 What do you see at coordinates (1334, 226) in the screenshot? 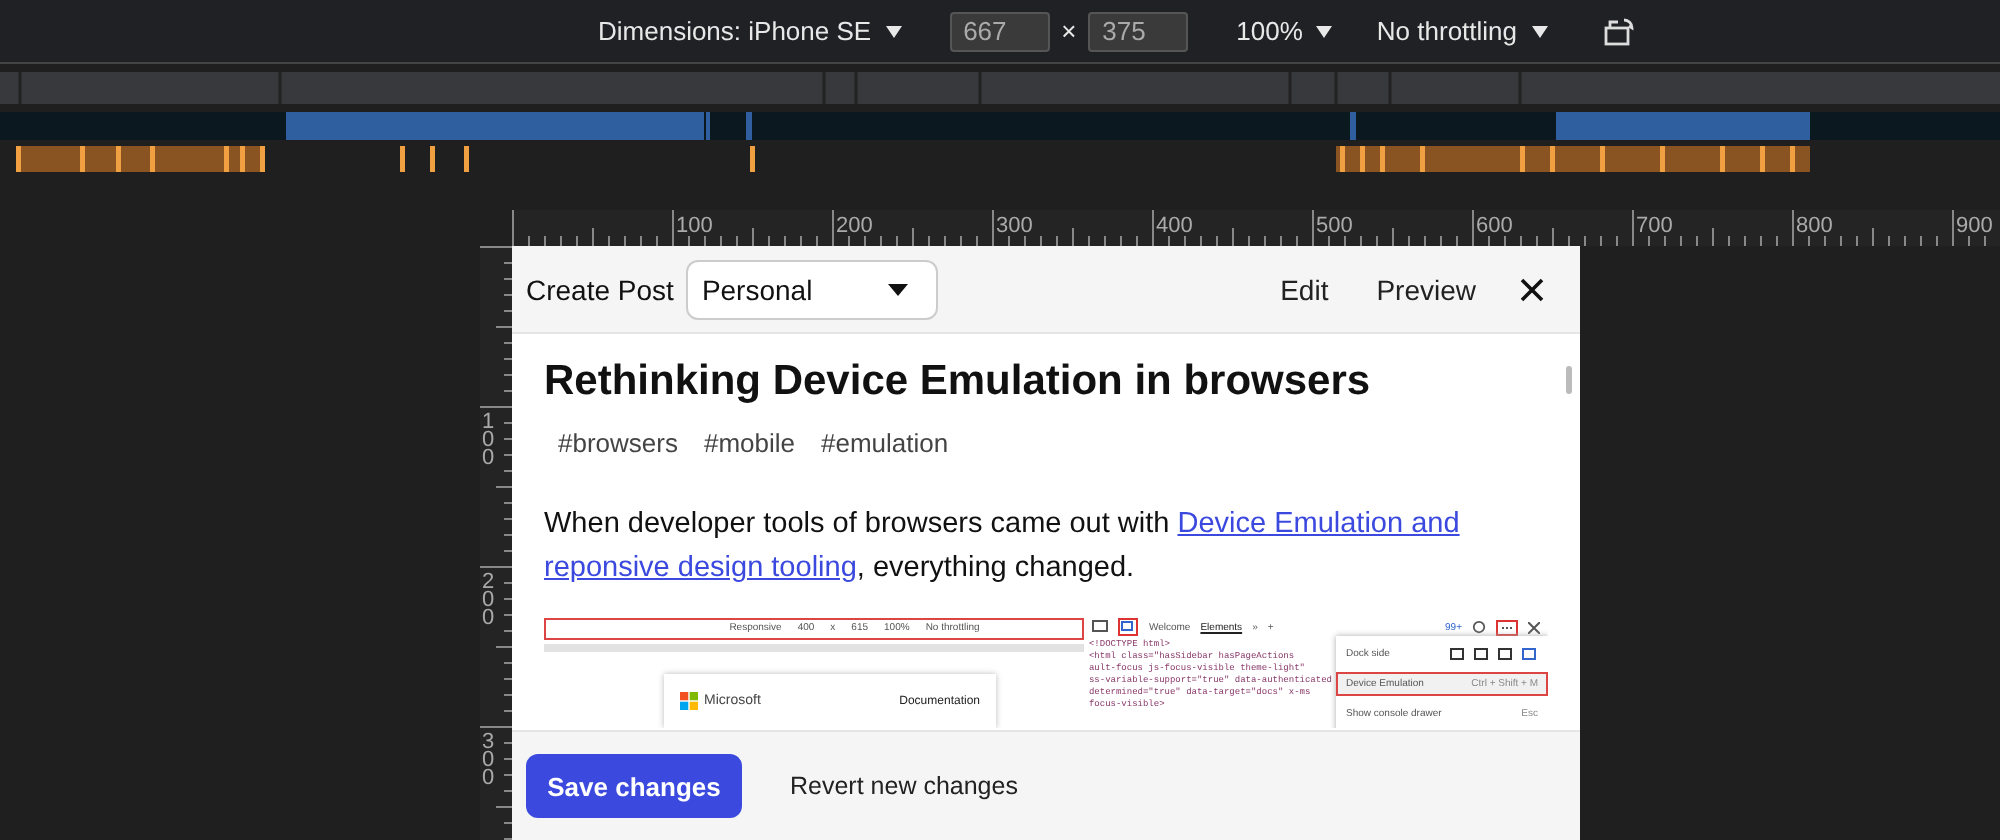
I see `ruler-label: 500` at bounding box center [1334, 226].